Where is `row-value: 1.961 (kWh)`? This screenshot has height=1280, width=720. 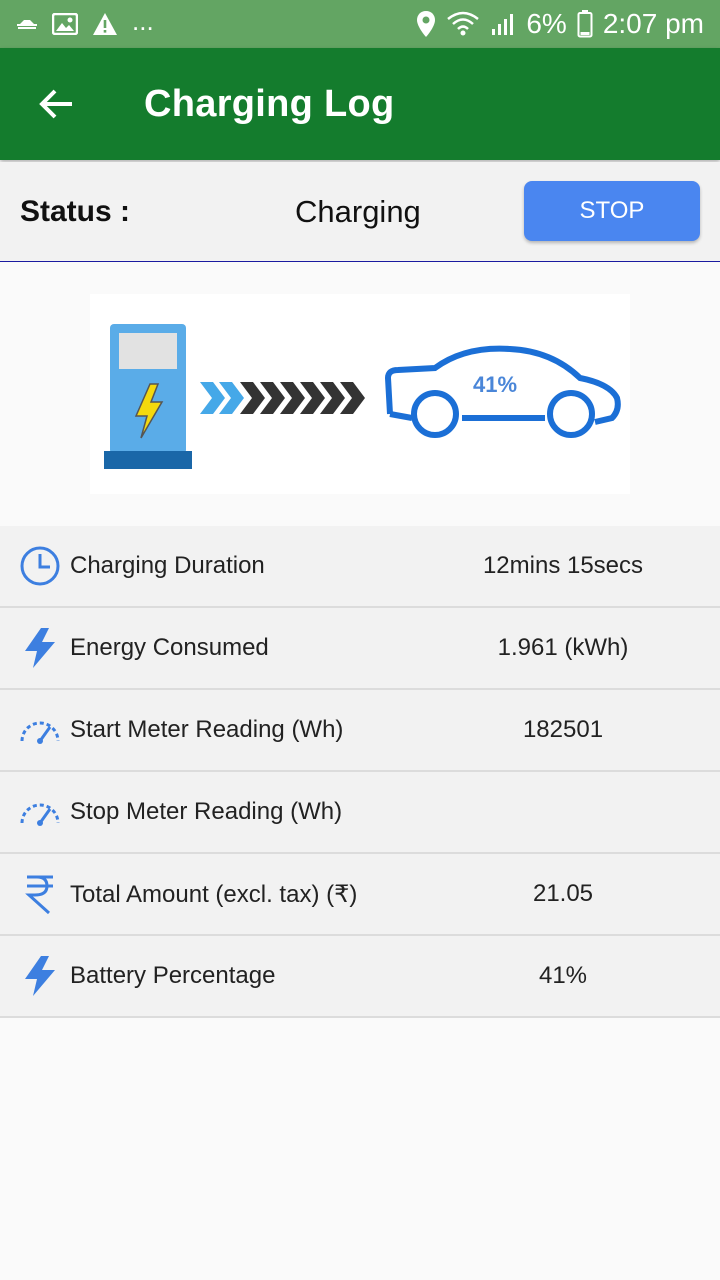
row-value: 1.961 (kWh) is located at coordinates (563, 647).